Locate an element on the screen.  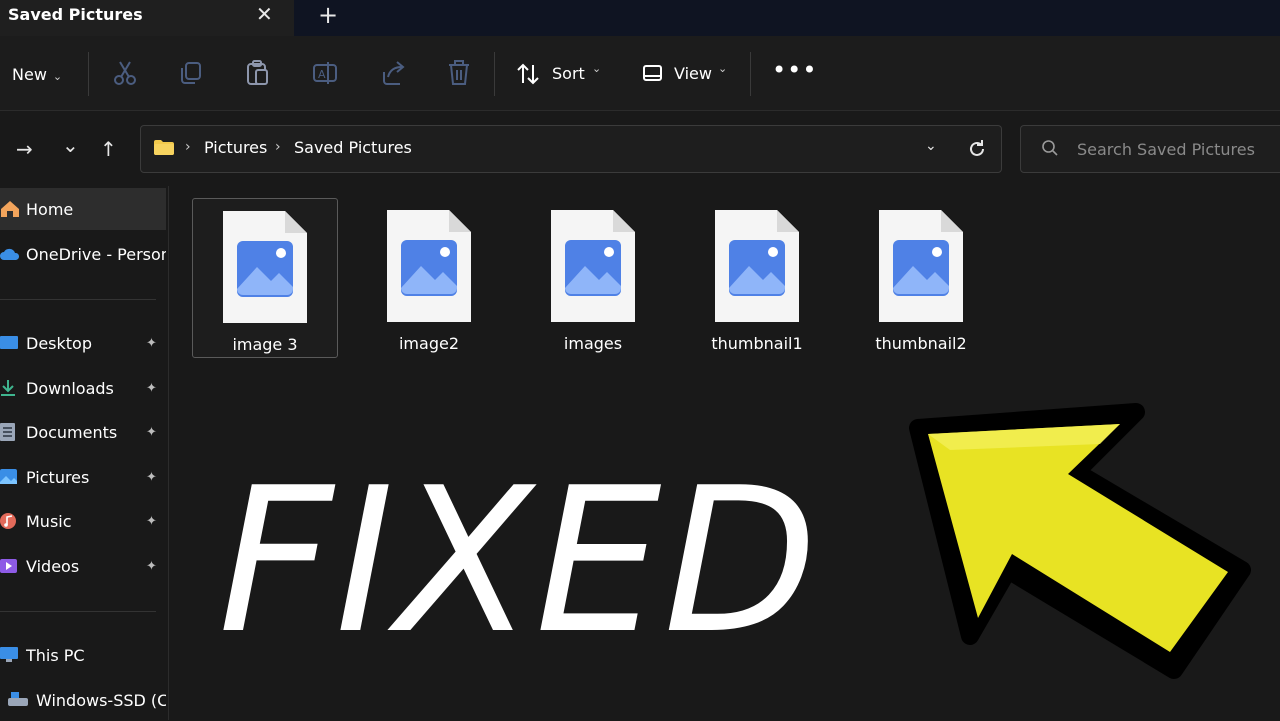
file-item: image 3 is located at coordinates (265, 278).